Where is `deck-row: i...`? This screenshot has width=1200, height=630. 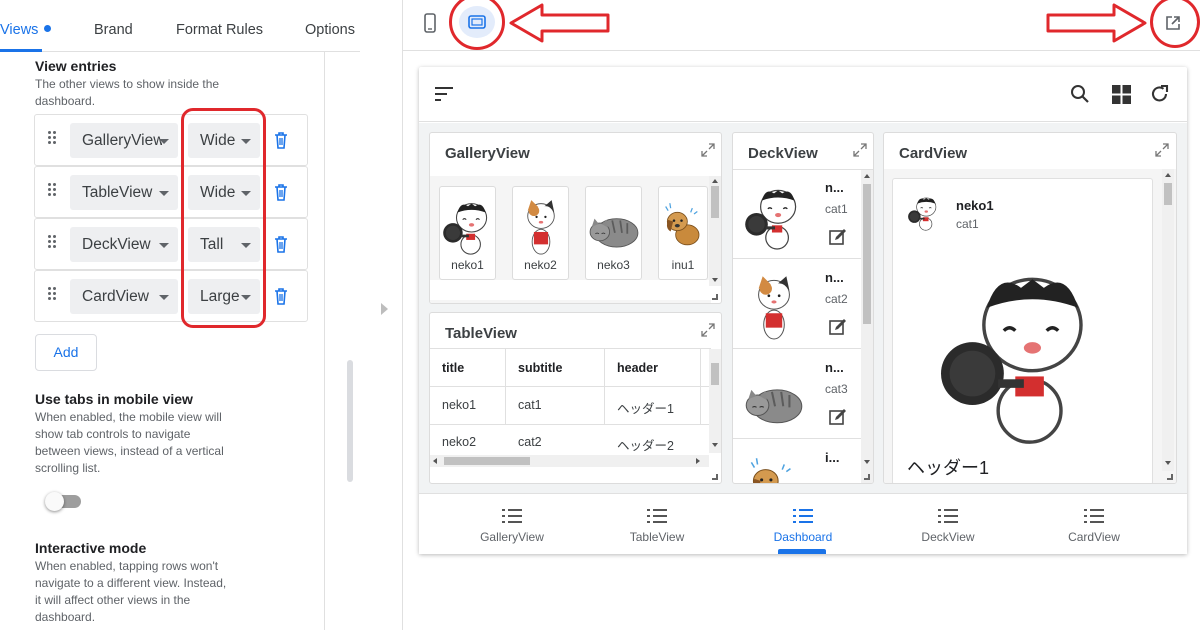
deck-row: i... is located at coordinates (797, 462).